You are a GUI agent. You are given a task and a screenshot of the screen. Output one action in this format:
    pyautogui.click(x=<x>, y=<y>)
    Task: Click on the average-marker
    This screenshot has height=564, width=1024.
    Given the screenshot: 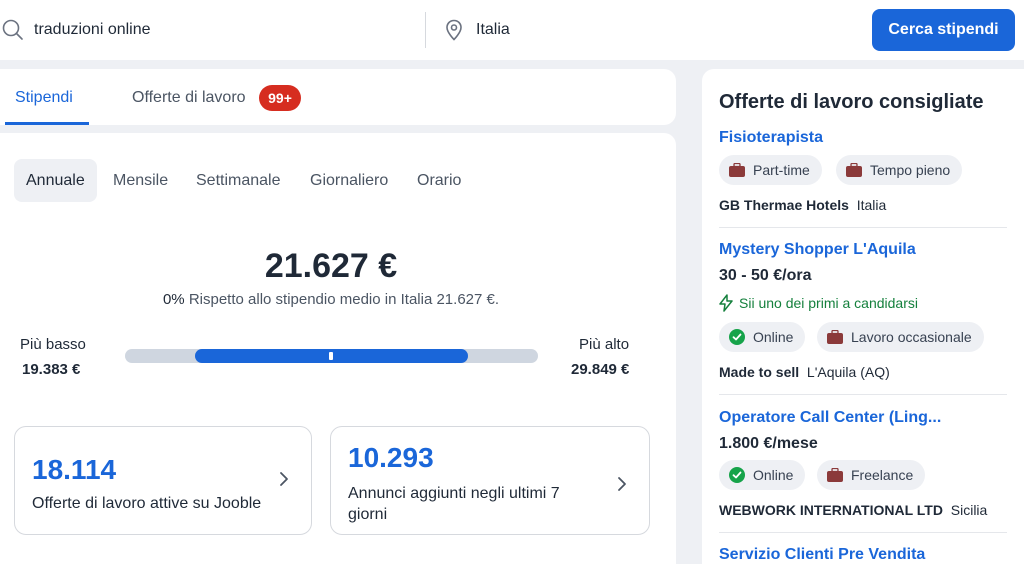 What is the action you would take?
    pyautogui.click(x=331, y=356)
    